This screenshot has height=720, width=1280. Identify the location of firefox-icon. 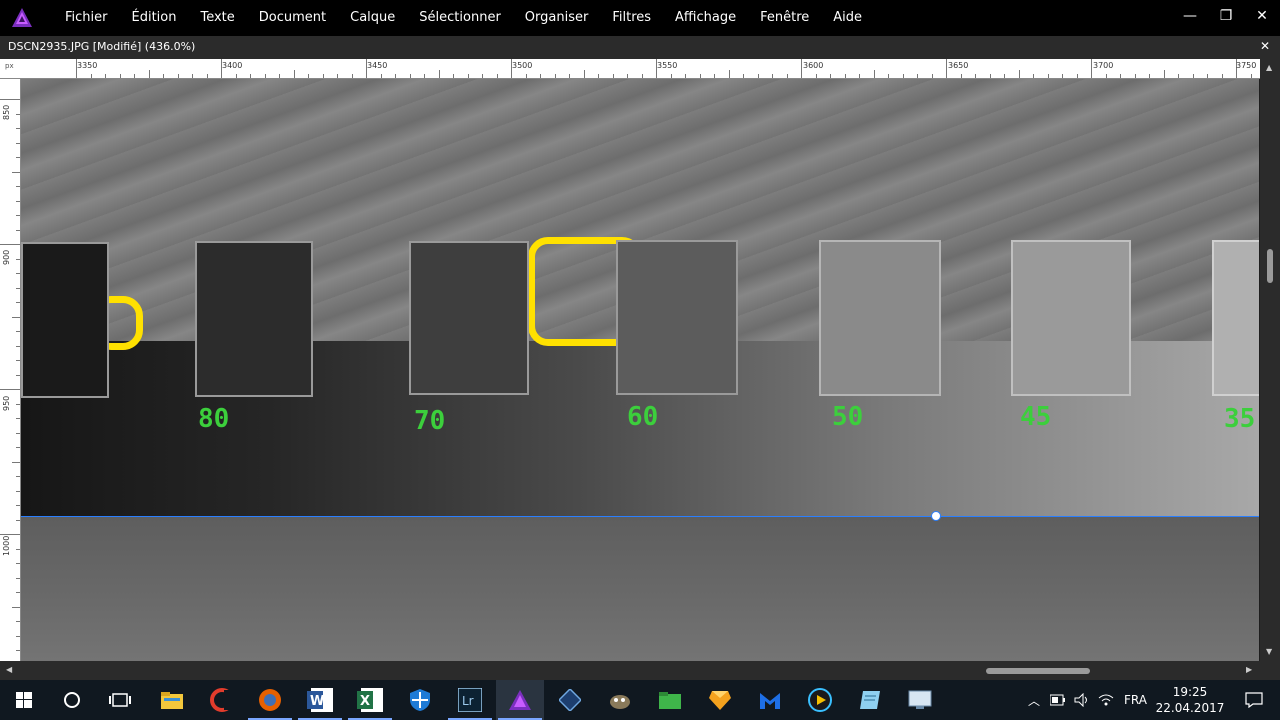
(270, 700).